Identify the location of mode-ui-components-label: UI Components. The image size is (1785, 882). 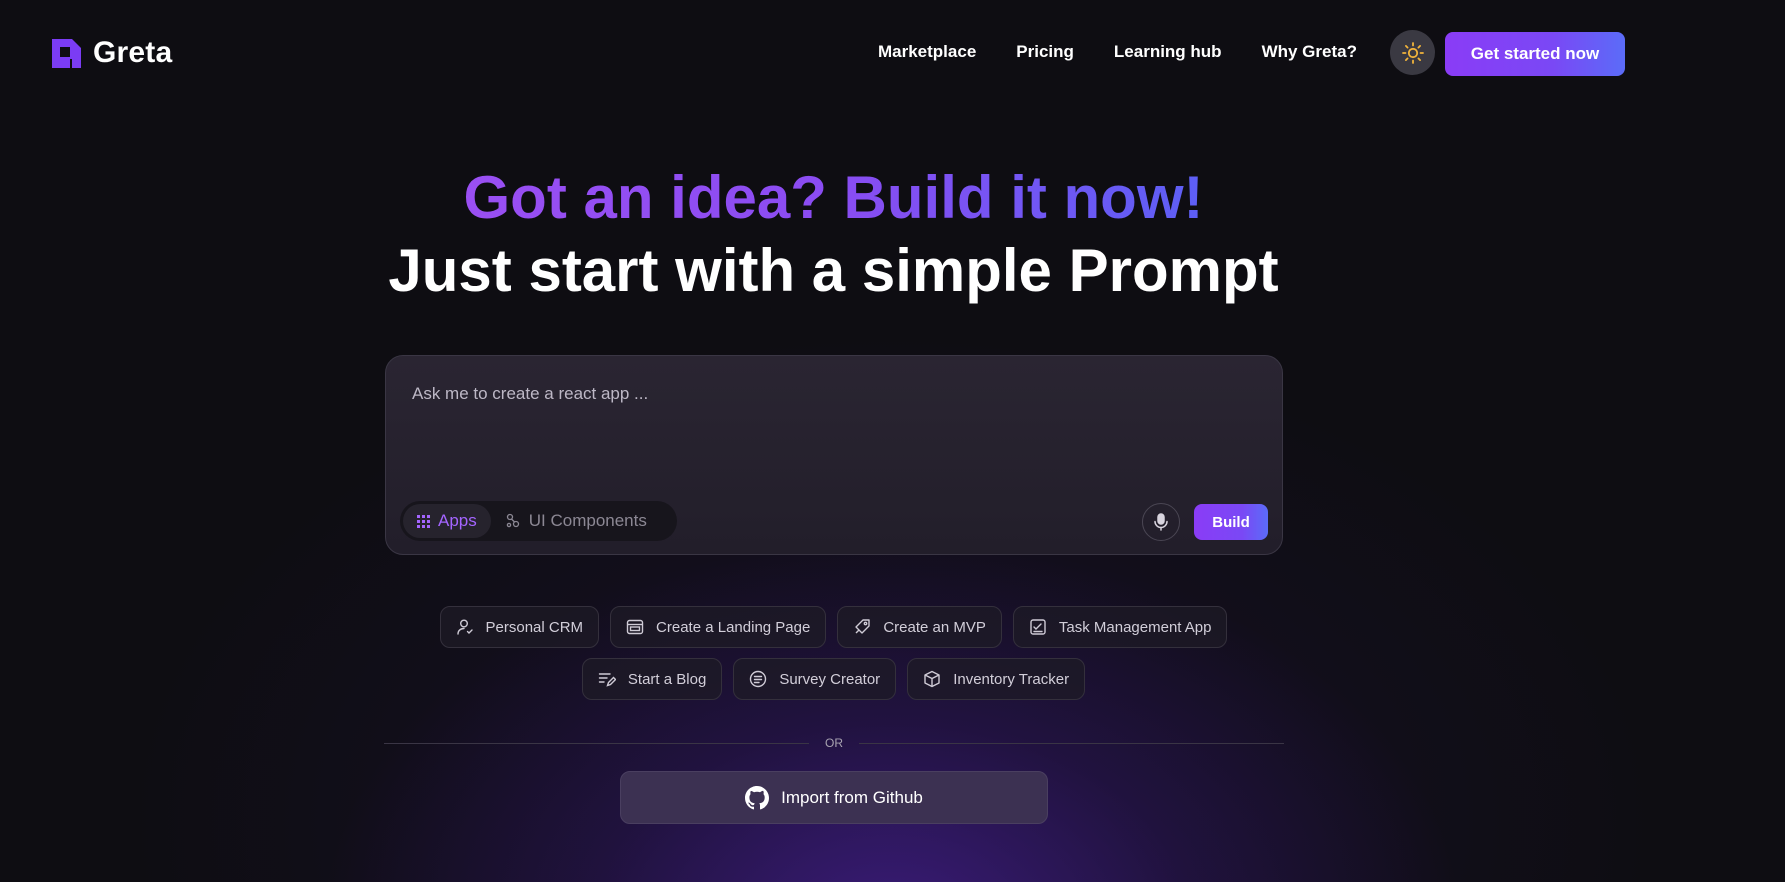
(587, 520).